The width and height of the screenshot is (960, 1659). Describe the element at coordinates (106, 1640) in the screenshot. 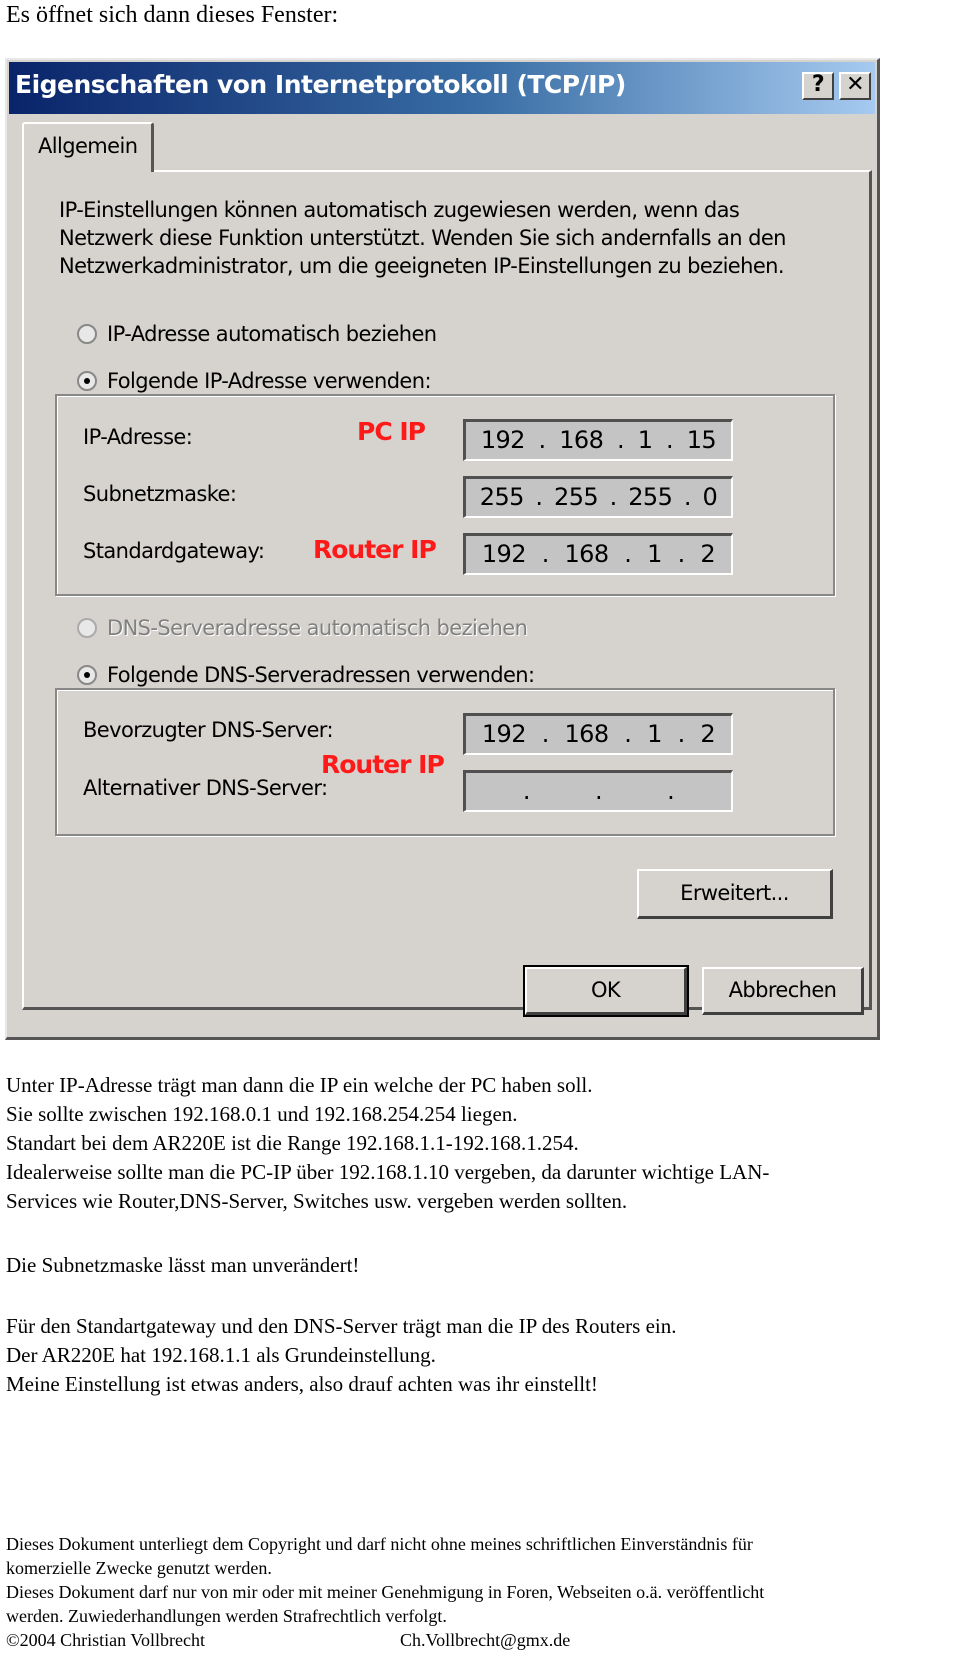

I see `copyright-notice: ©2004 Christian Vollbrecht` at that location.